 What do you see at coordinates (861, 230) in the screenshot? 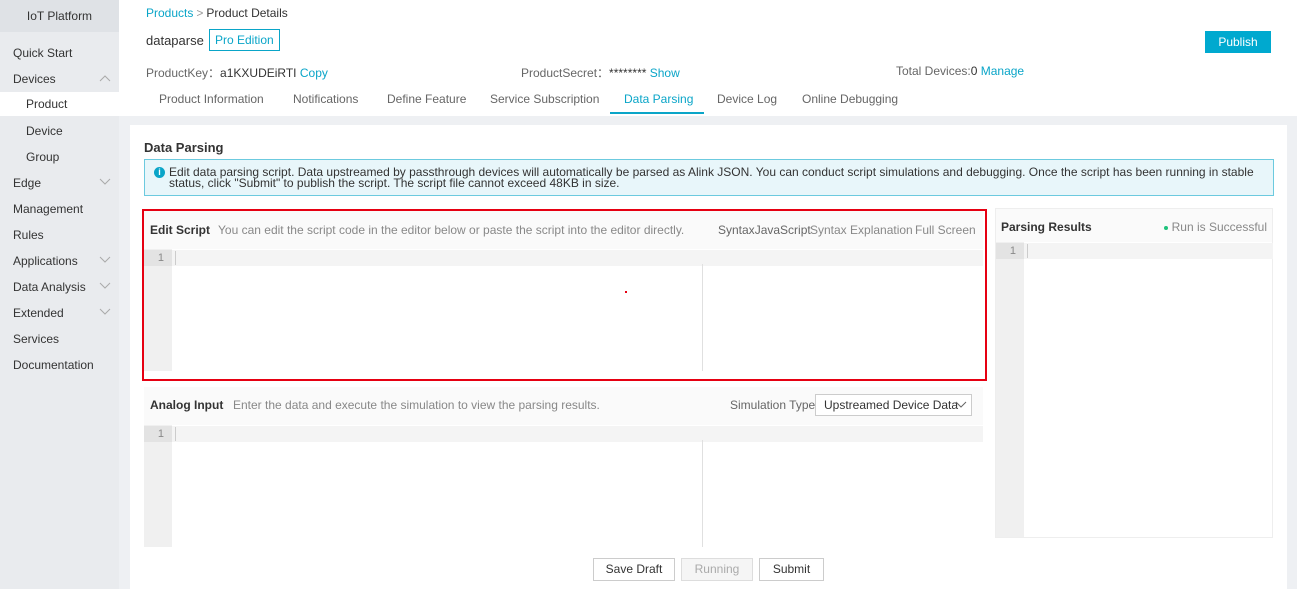
I see `syntax-explanation-link: Syntax Explanation` at bounding box center [861, 230].